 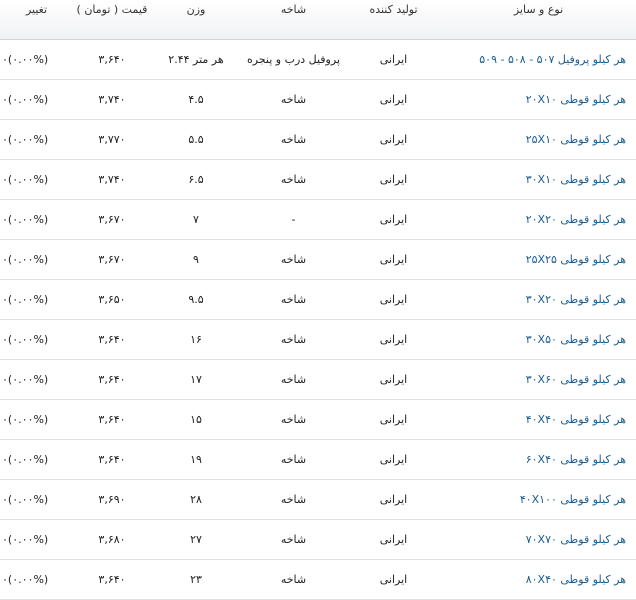 I want to click on header-change: تغییر, so click(x=36, y=20).